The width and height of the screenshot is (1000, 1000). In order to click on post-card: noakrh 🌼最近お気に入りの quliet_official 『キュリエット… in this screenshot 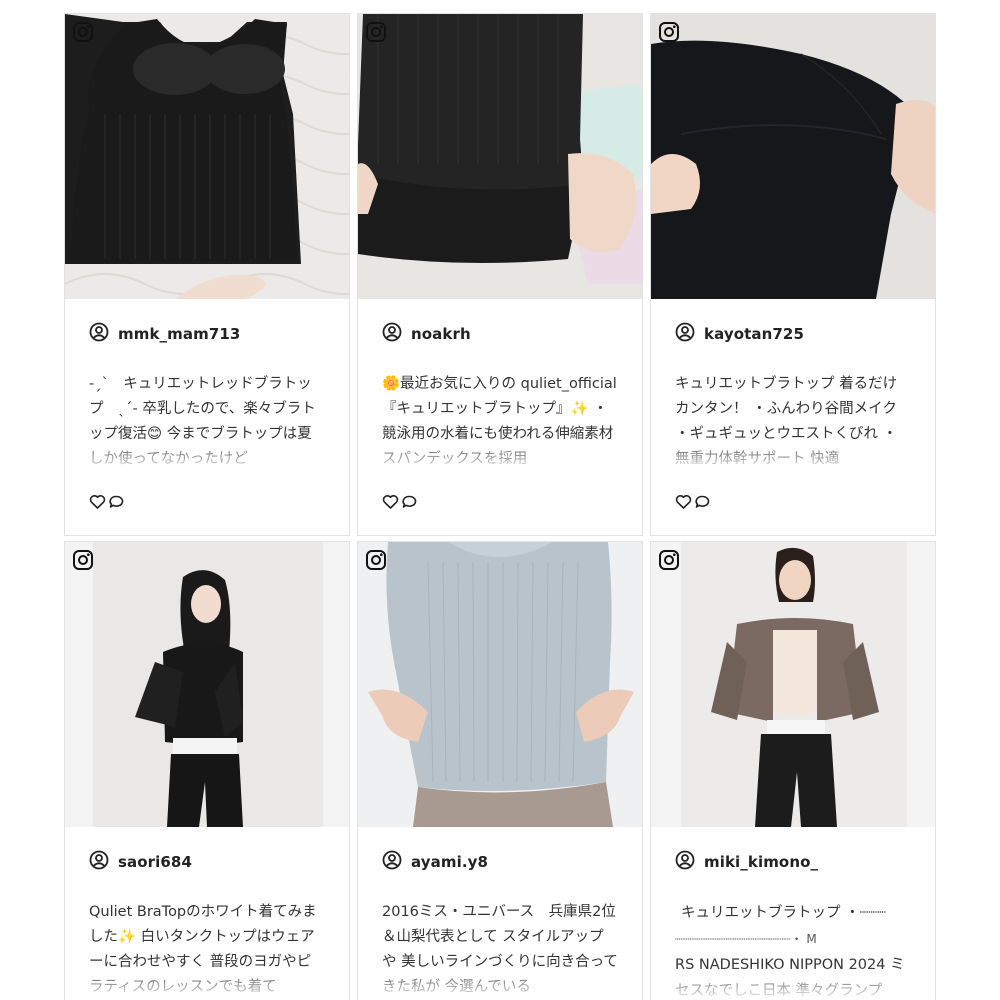, I will do `click(500, 274)`.